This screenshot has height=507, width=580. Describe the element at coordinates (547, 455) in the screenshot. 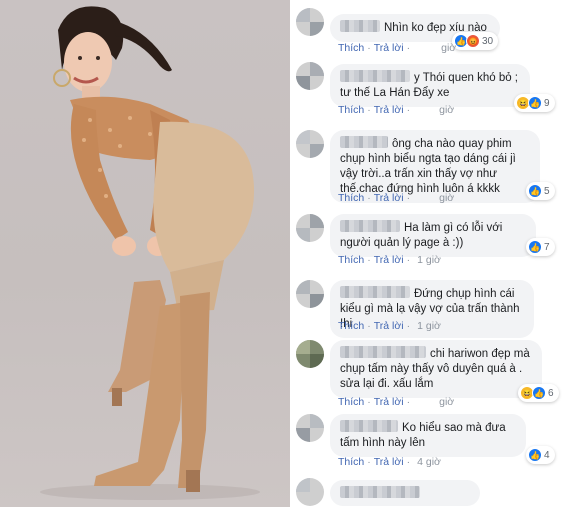

I see `reaction-count: 4` at that location.